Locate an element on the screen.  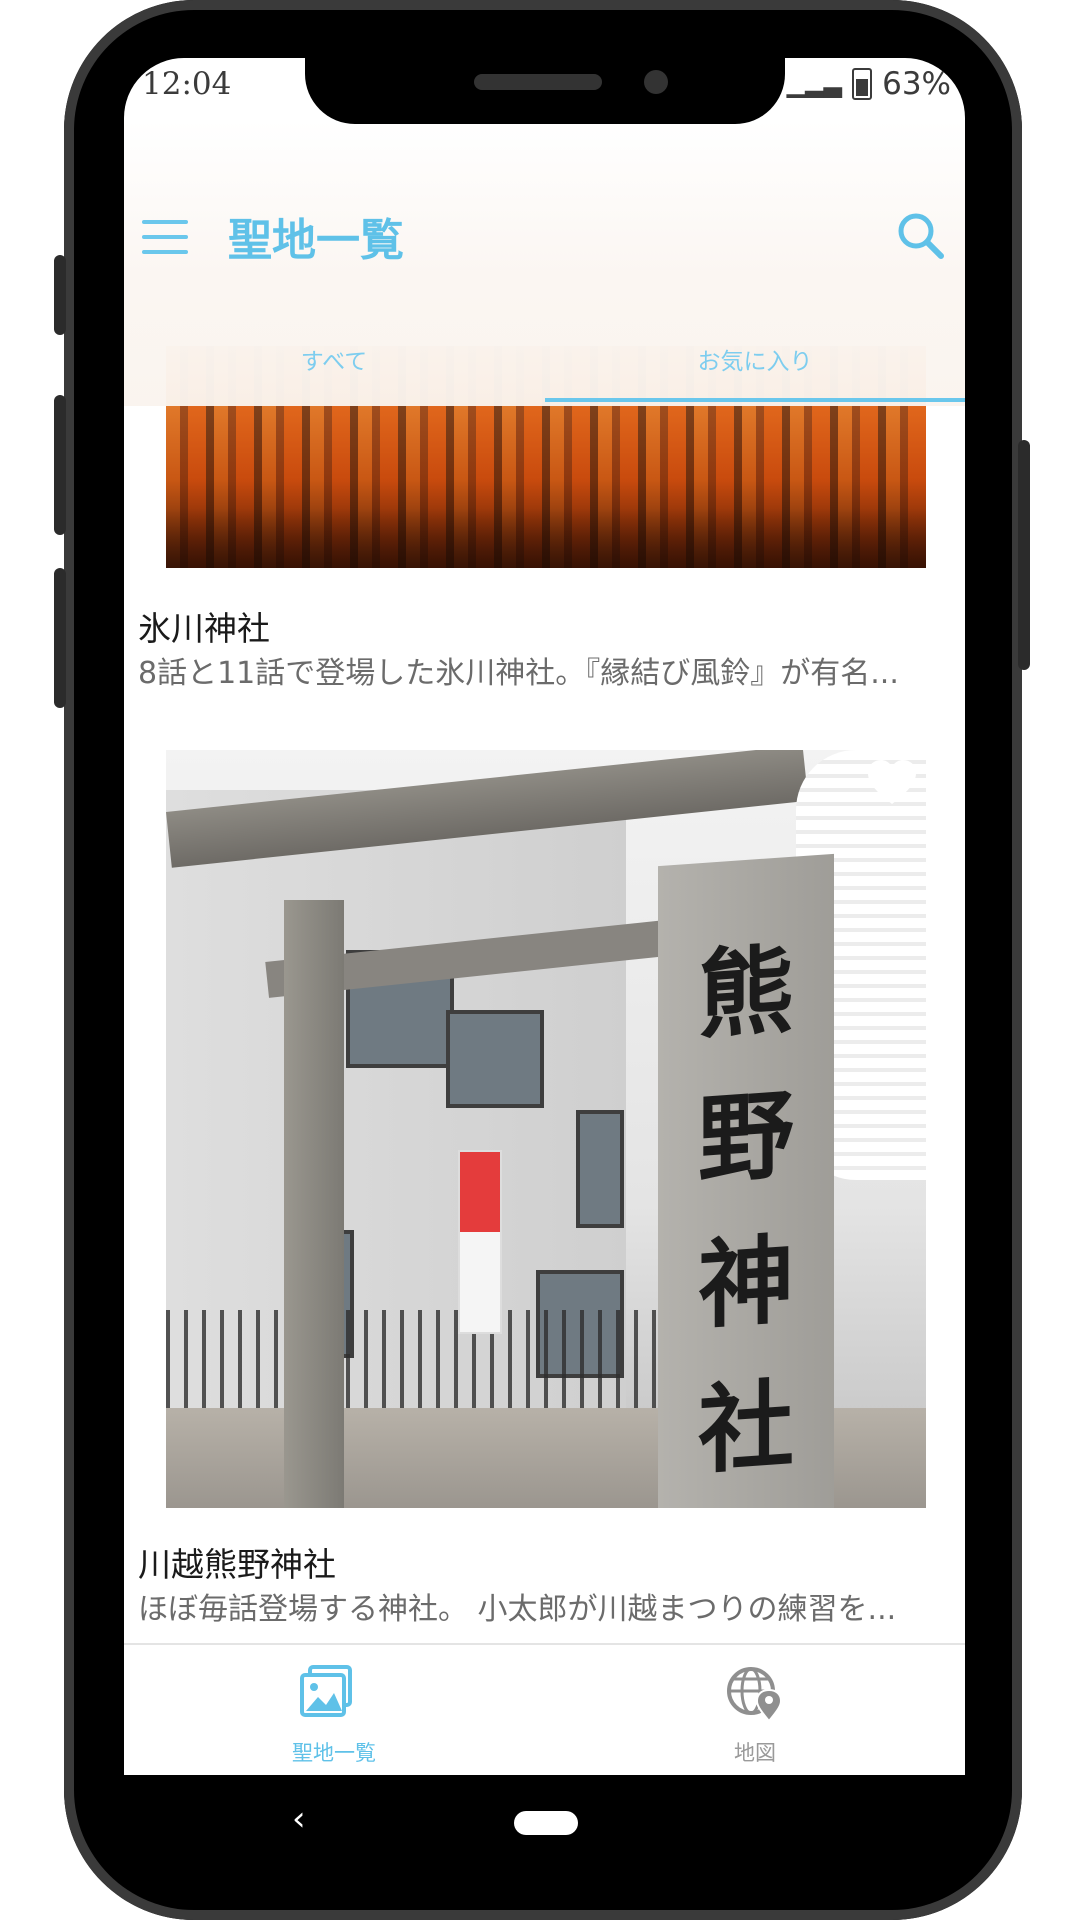
app-bar: 聖地一覧 すべて お気に入り is located at coordinates (544, 263).